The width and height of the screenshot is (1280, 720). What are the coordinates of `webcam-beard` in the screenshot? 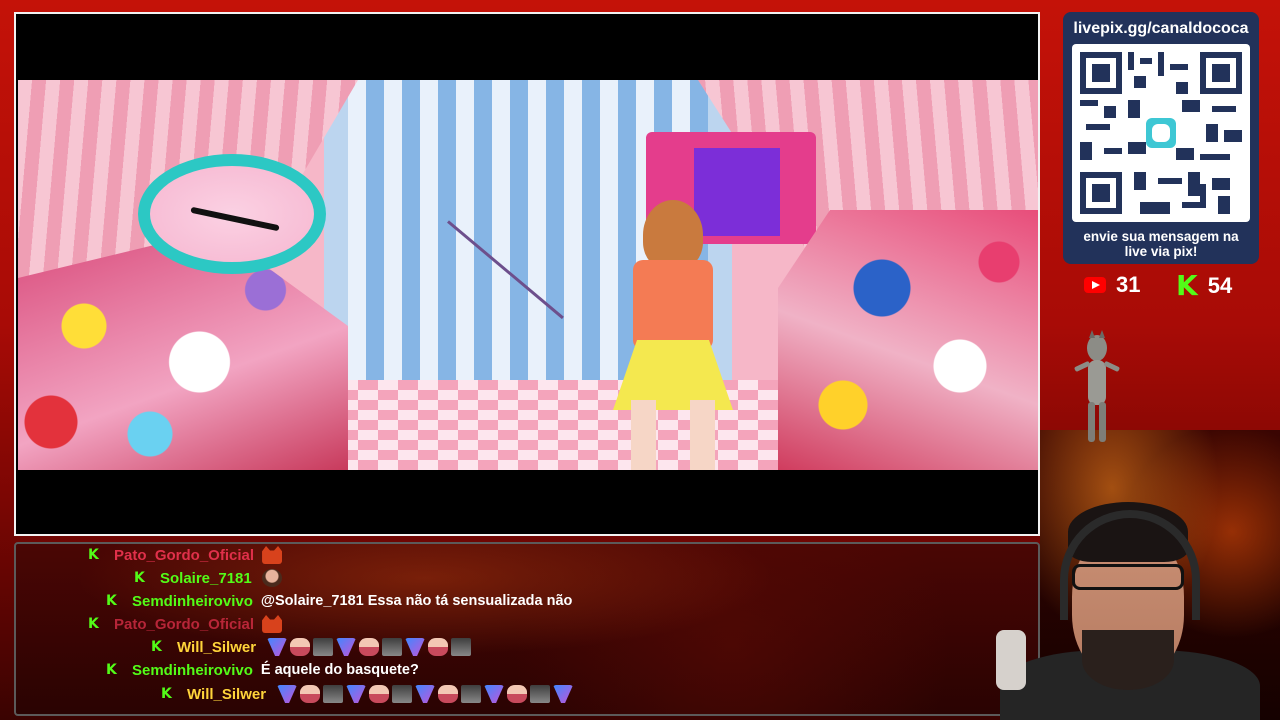 It's located at (1128, 660).